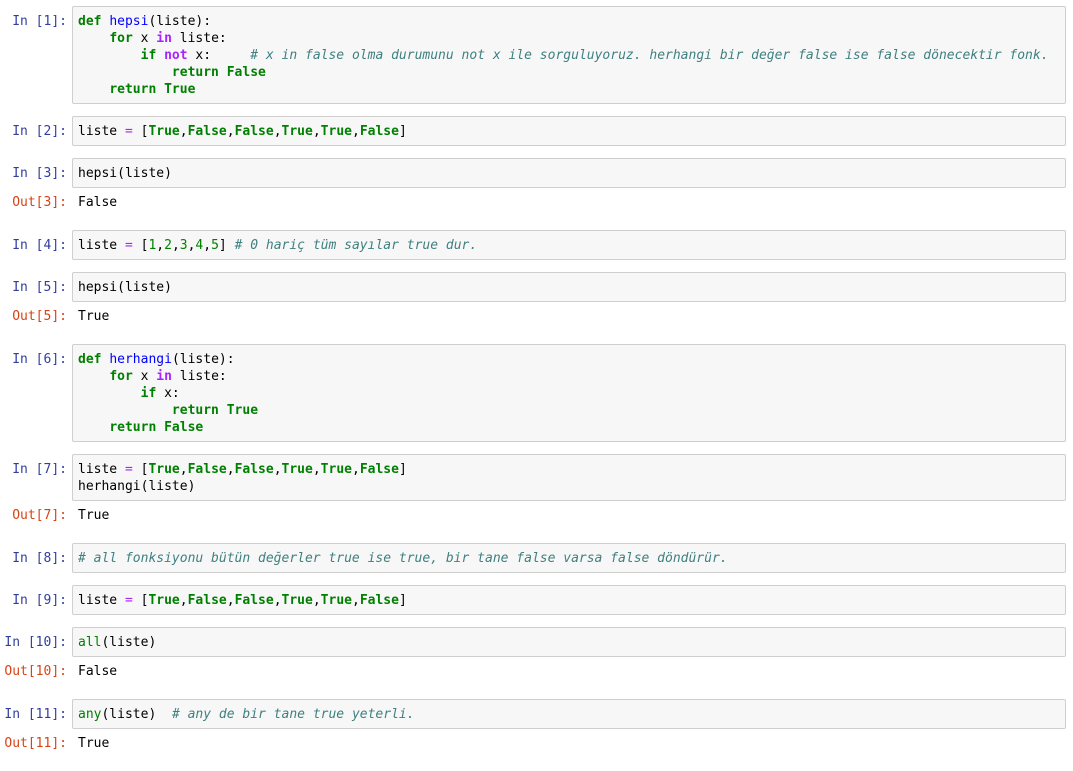  I want to click on input-prompt: In [7]:, so click(39, 469).